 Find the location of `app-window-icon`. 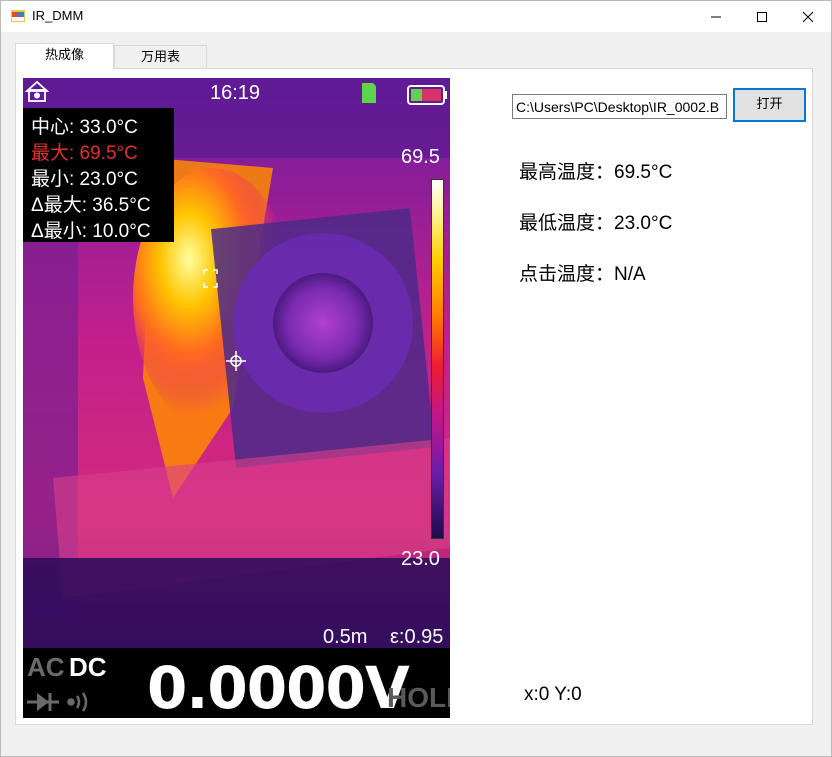

app-window-icon is located at coordinates (18, 16).